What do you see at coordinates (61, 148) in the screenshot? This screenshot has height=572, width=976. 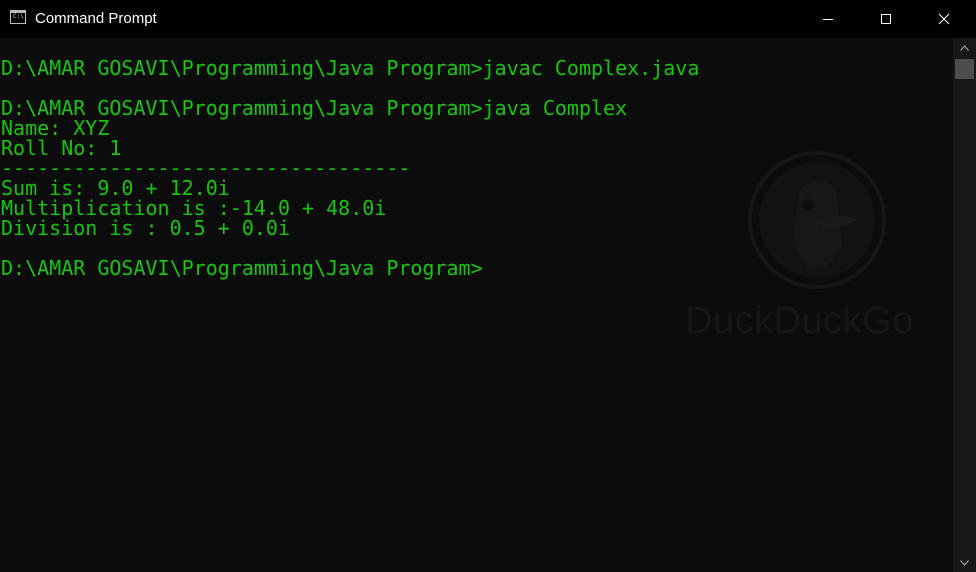 I see `console-line-roll: Roll No: 1` at bounding box center [61, 148].